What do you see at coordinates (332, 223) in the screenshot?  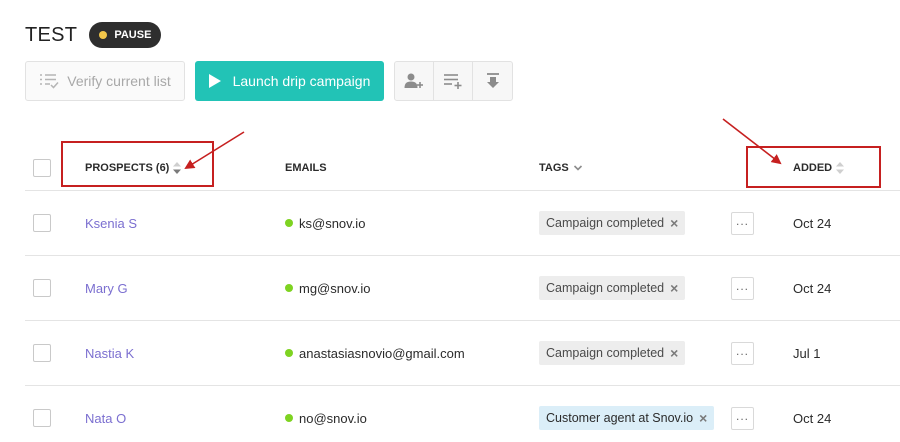 I see `email-text: ks@snov.io` at bounding box center [332, 223].